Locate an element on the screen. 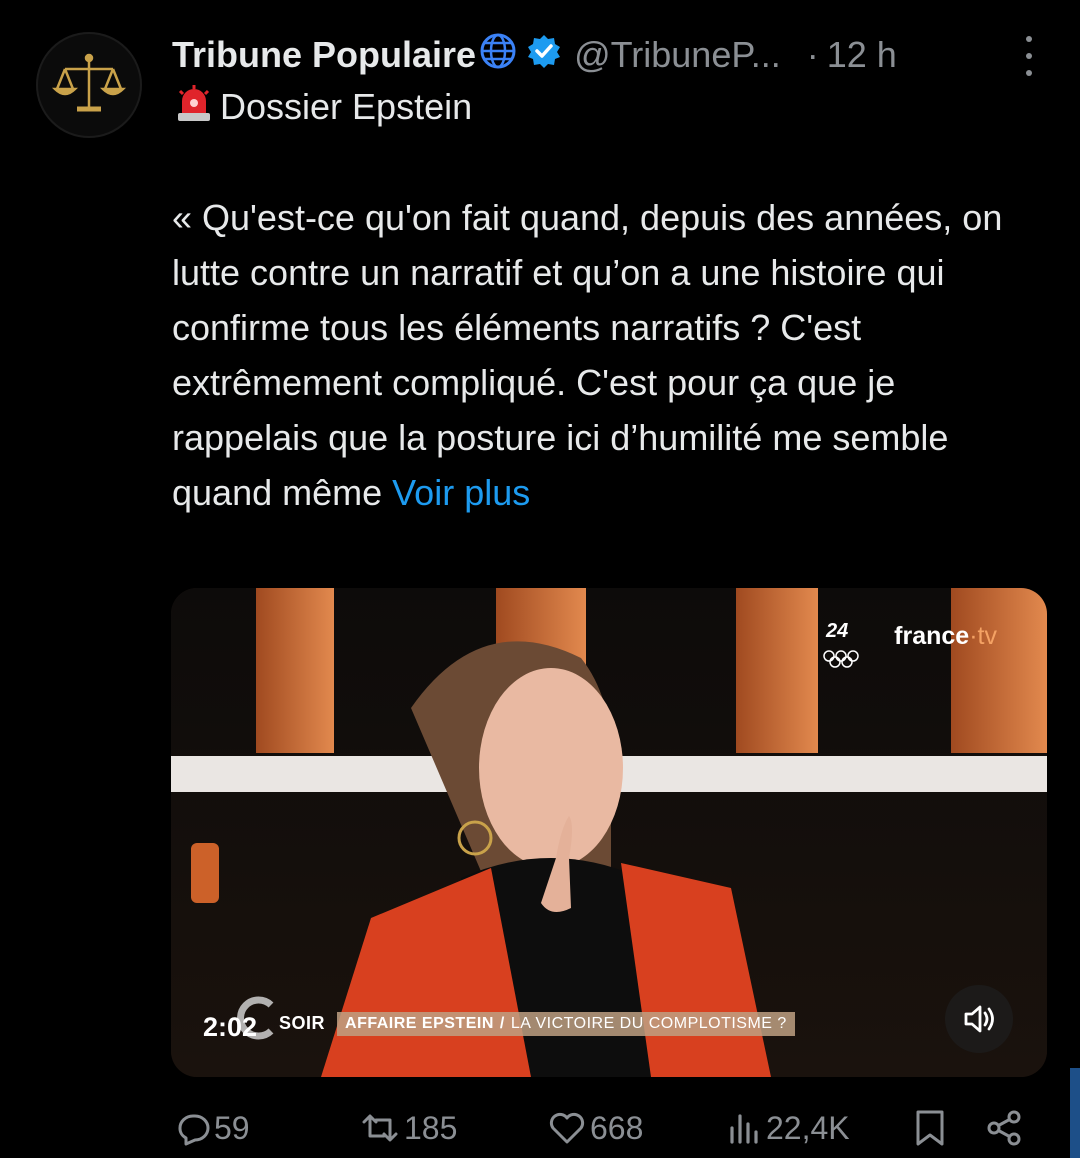 This screenshot has width=1080, height=1158. post-header: Tribune Populaire @TribuneP... · 12 h is located at coordinates (611, 55).